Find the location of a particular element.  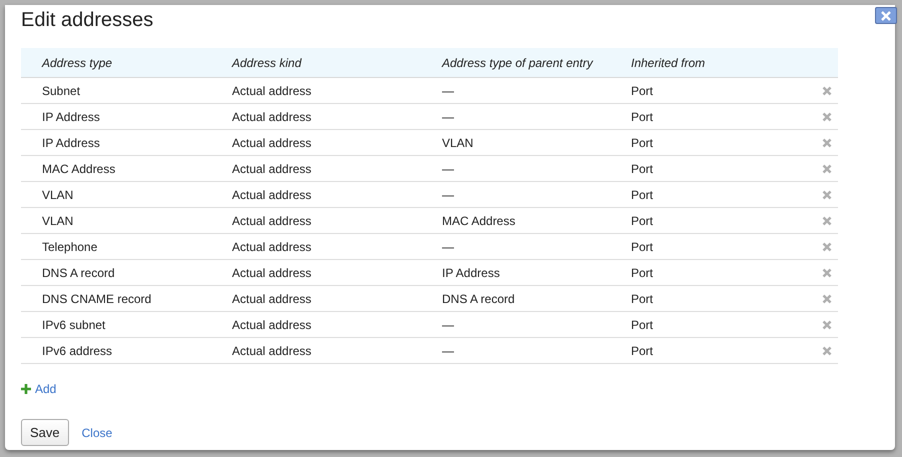

plus-icon is located at coordinates (26, 389).